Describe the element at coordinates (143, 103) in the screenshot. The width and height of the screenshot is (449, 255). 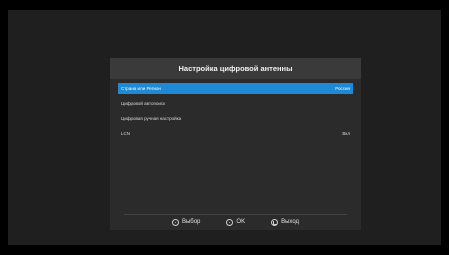
I see `menu-item-label: Цифровой автопоиск` at that location.